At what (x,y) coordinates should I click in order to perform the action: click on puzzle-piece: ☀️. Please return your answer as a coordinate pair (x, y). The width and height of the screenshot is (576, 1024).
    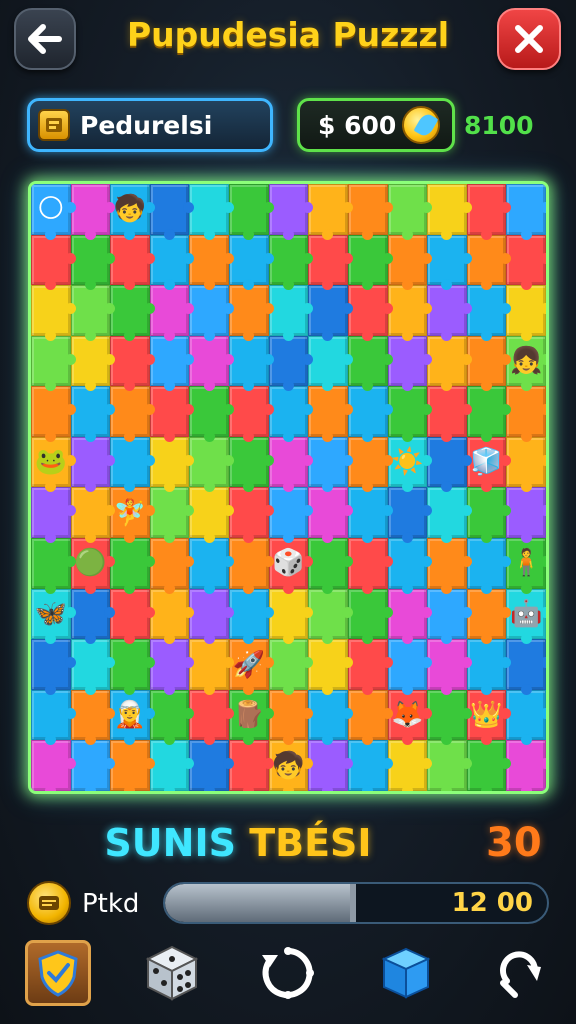
    Looking at the image, I should click on (409, 464).